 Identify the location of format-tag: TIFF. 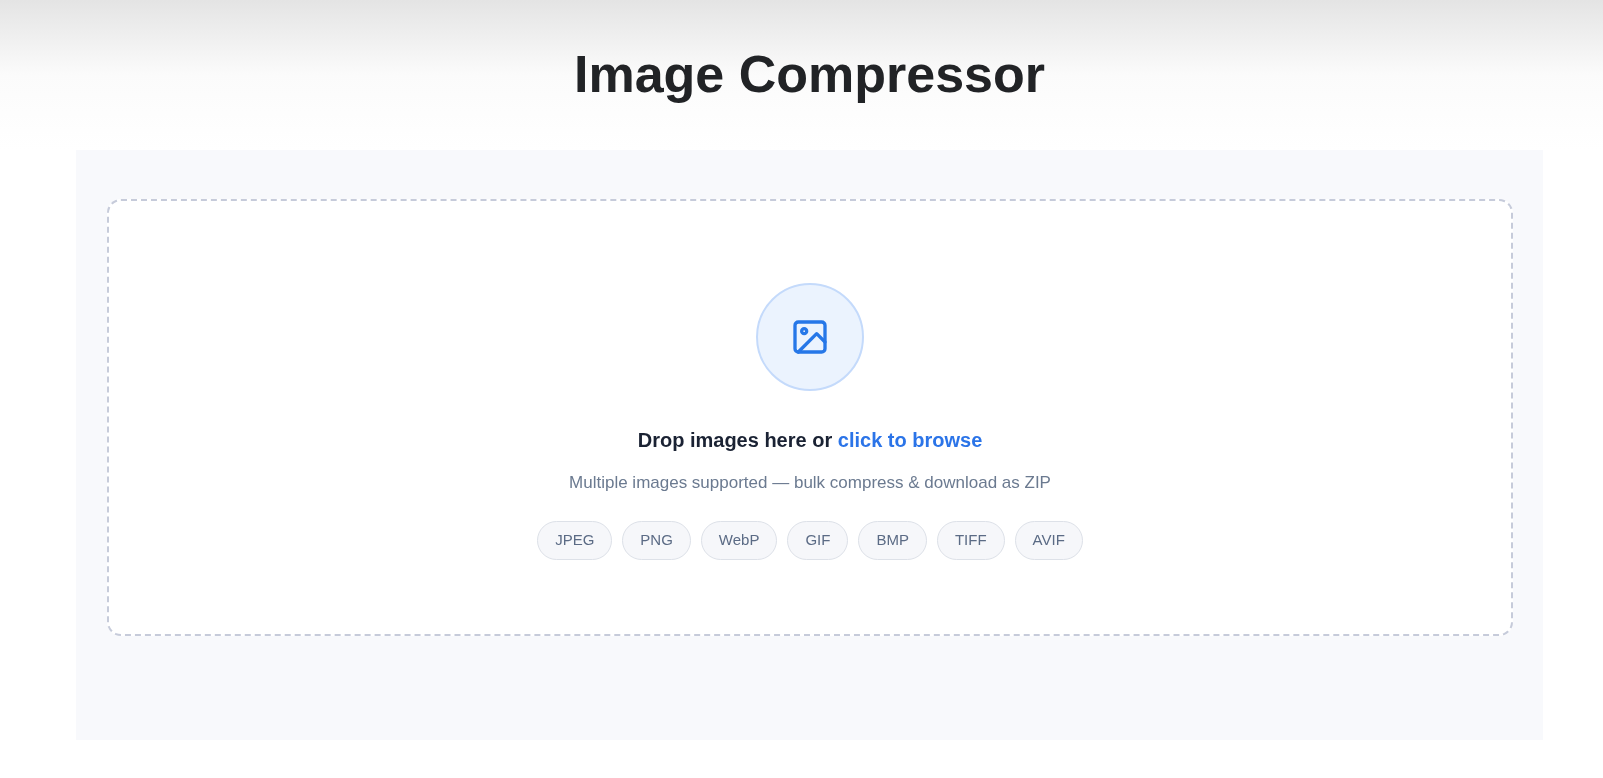
(970, 540).